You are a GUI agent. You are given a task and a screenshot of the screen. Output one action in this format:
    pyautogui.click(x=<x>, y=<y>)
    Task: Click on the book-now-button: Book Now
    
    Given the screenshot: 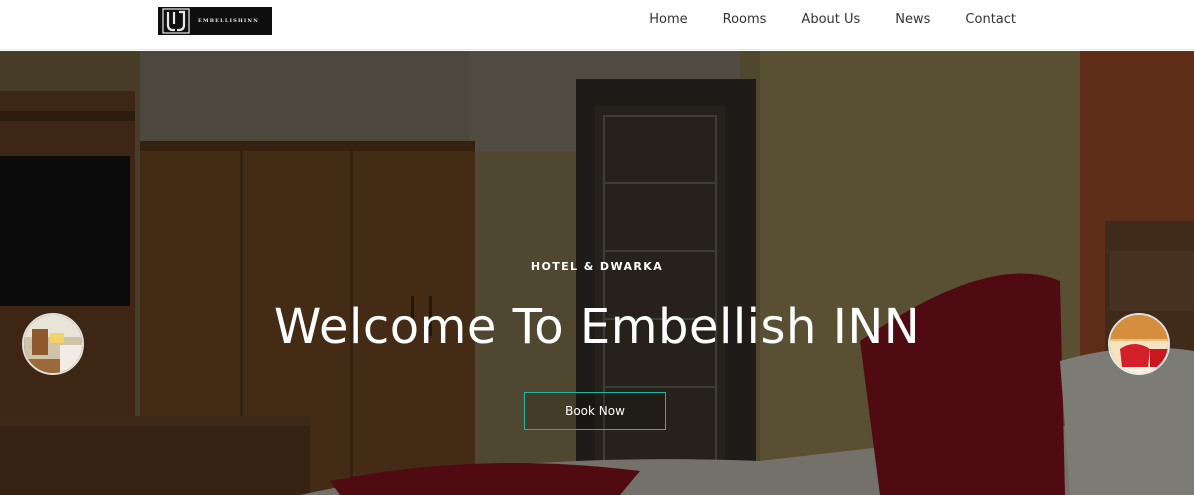 What is the action you would take?
    pyautogui.click(x=595, y=411)
    